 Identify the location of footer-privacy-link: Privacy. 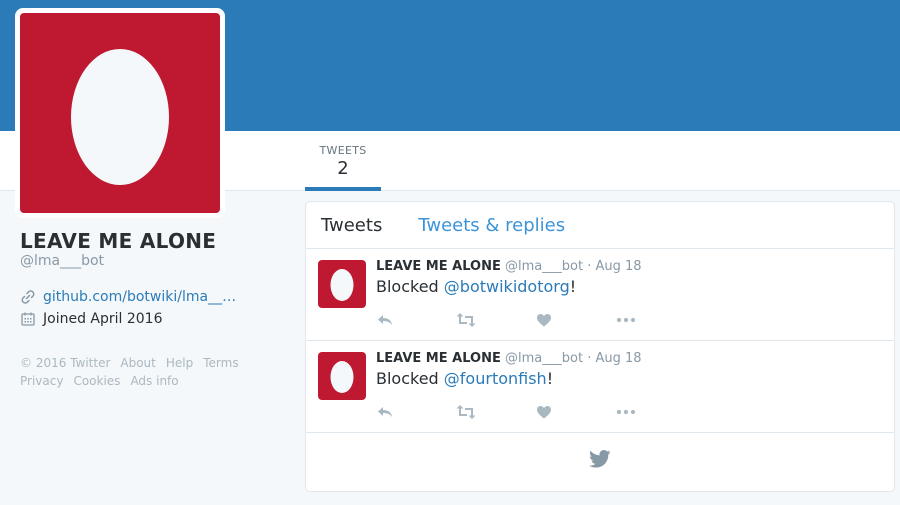
(41, 381).